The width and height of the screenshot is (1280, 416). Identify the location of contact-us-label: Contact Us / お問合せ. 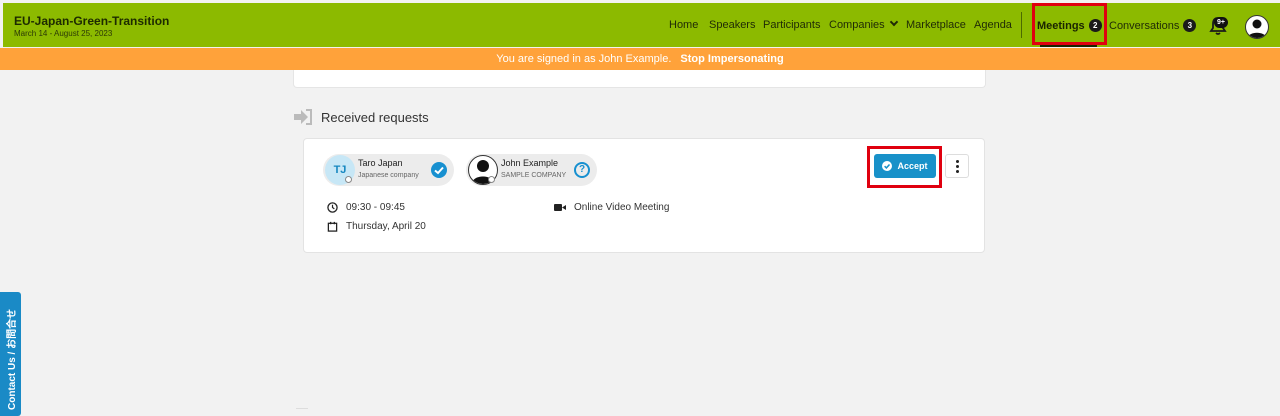
(12, 359).